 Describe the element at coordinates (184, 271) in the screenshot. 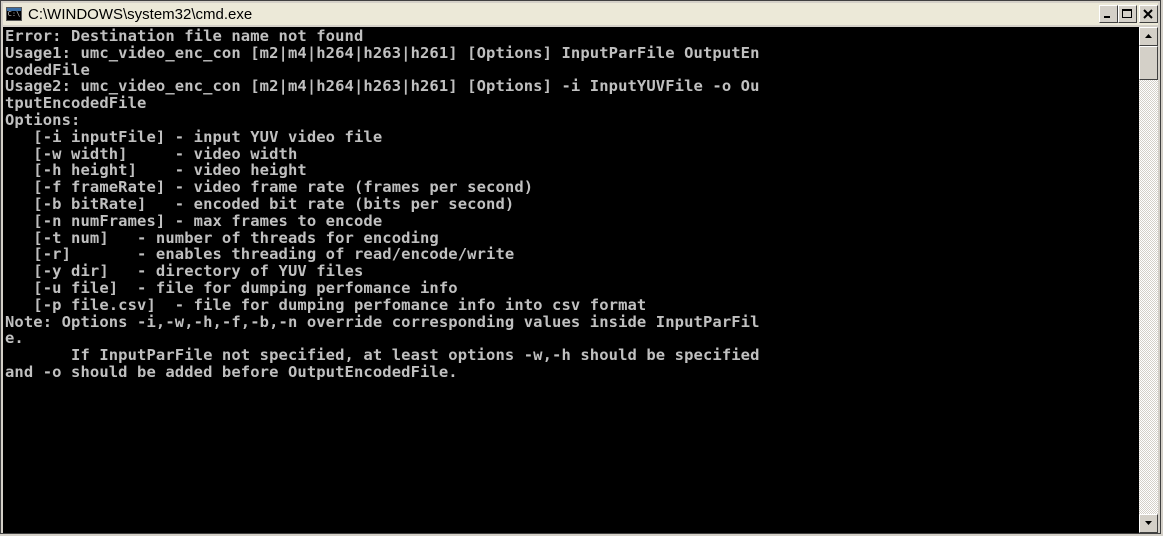

I see `console-line: [-y dir] - directory of YUV files` at that location.